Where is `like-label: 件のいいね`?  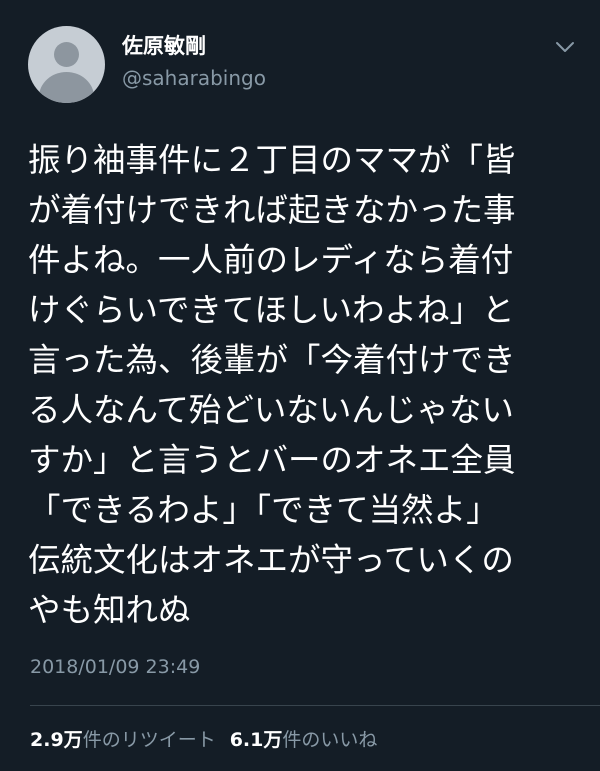 like-label: 件のいいね is located at coordinates (330, 740).